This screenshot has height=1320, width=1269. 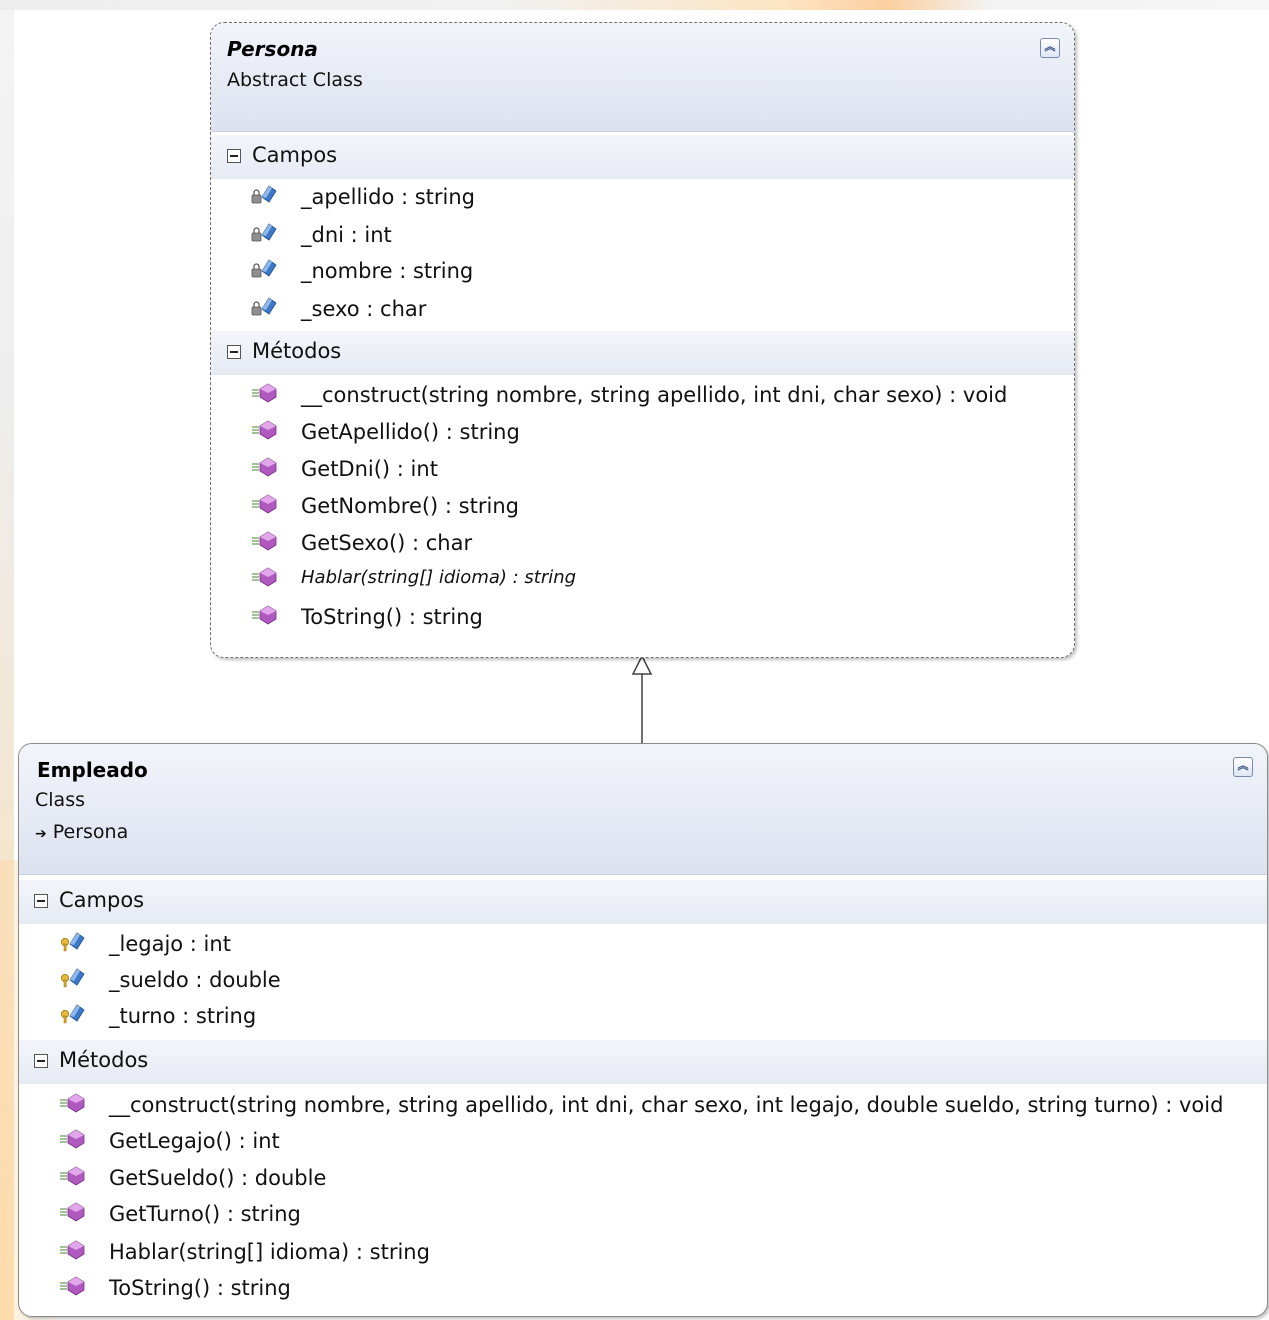 What do you see at coordinates (346, 235) in the screenshot?
I see `field-item: _dni : int` at bounding box center [346, 235].